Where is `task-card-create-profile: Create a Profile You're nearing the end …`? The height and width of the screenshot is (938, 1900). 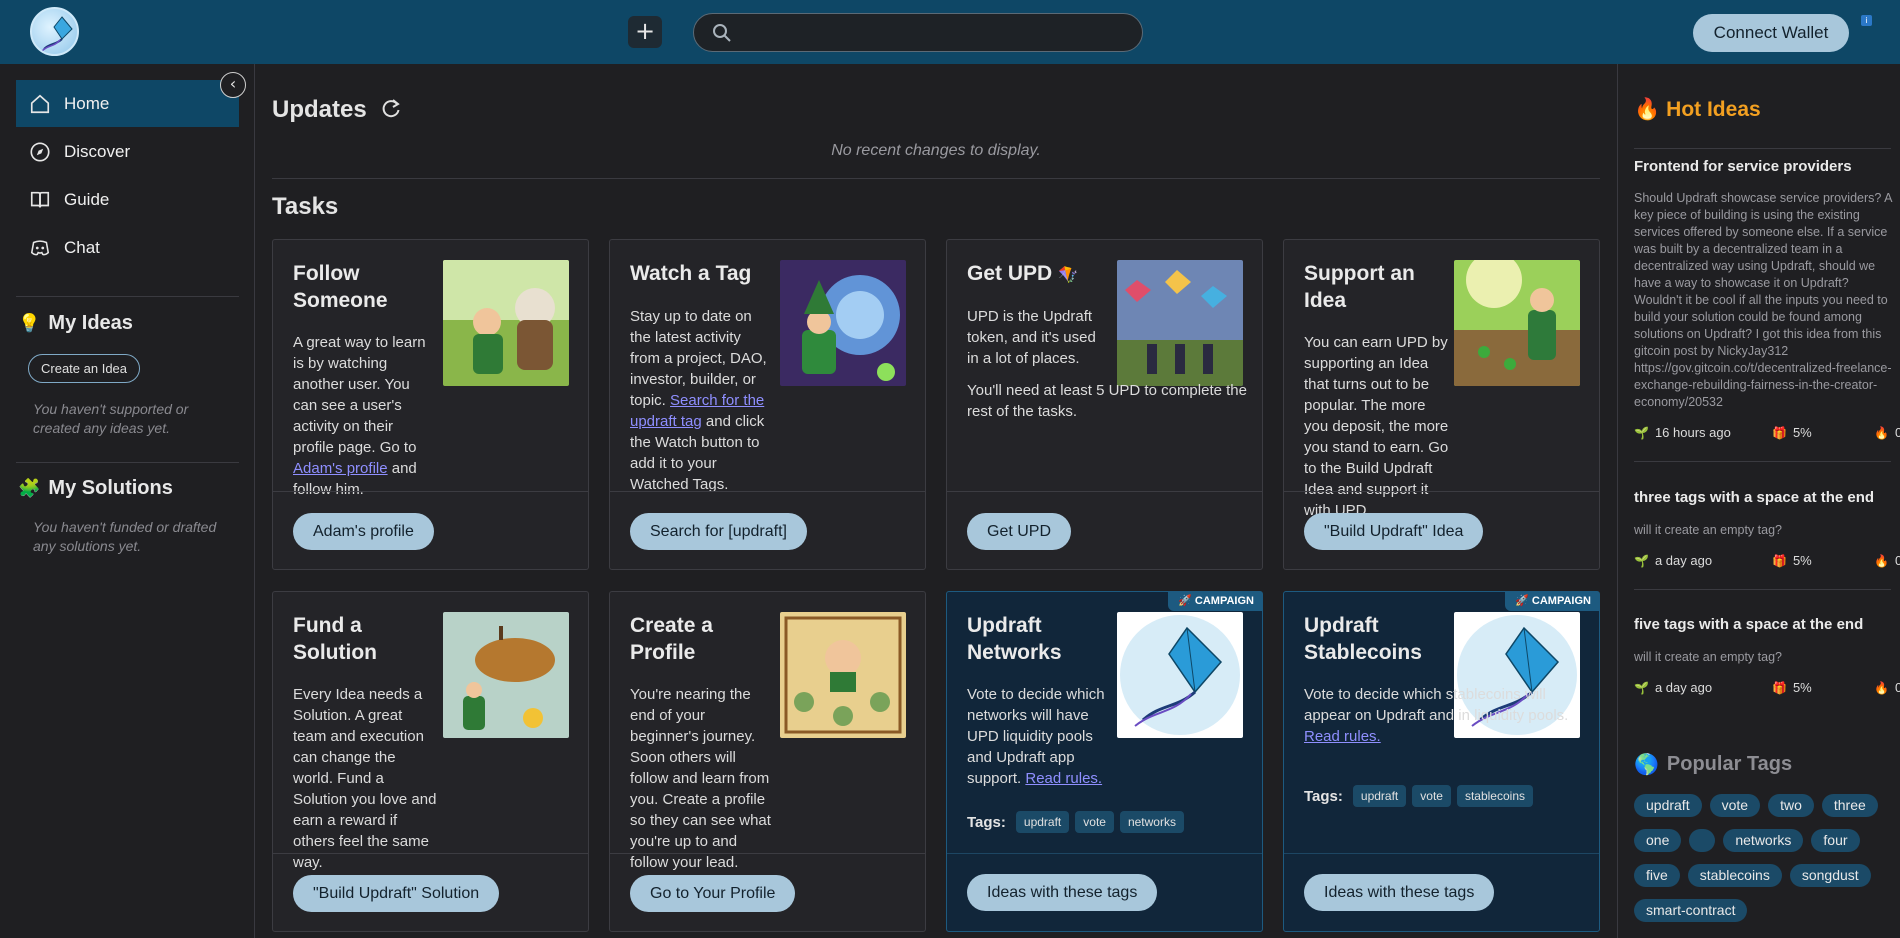 task-card-create-profile: Create a Profile You're nearing the end … is located at coordinates (767, 761).